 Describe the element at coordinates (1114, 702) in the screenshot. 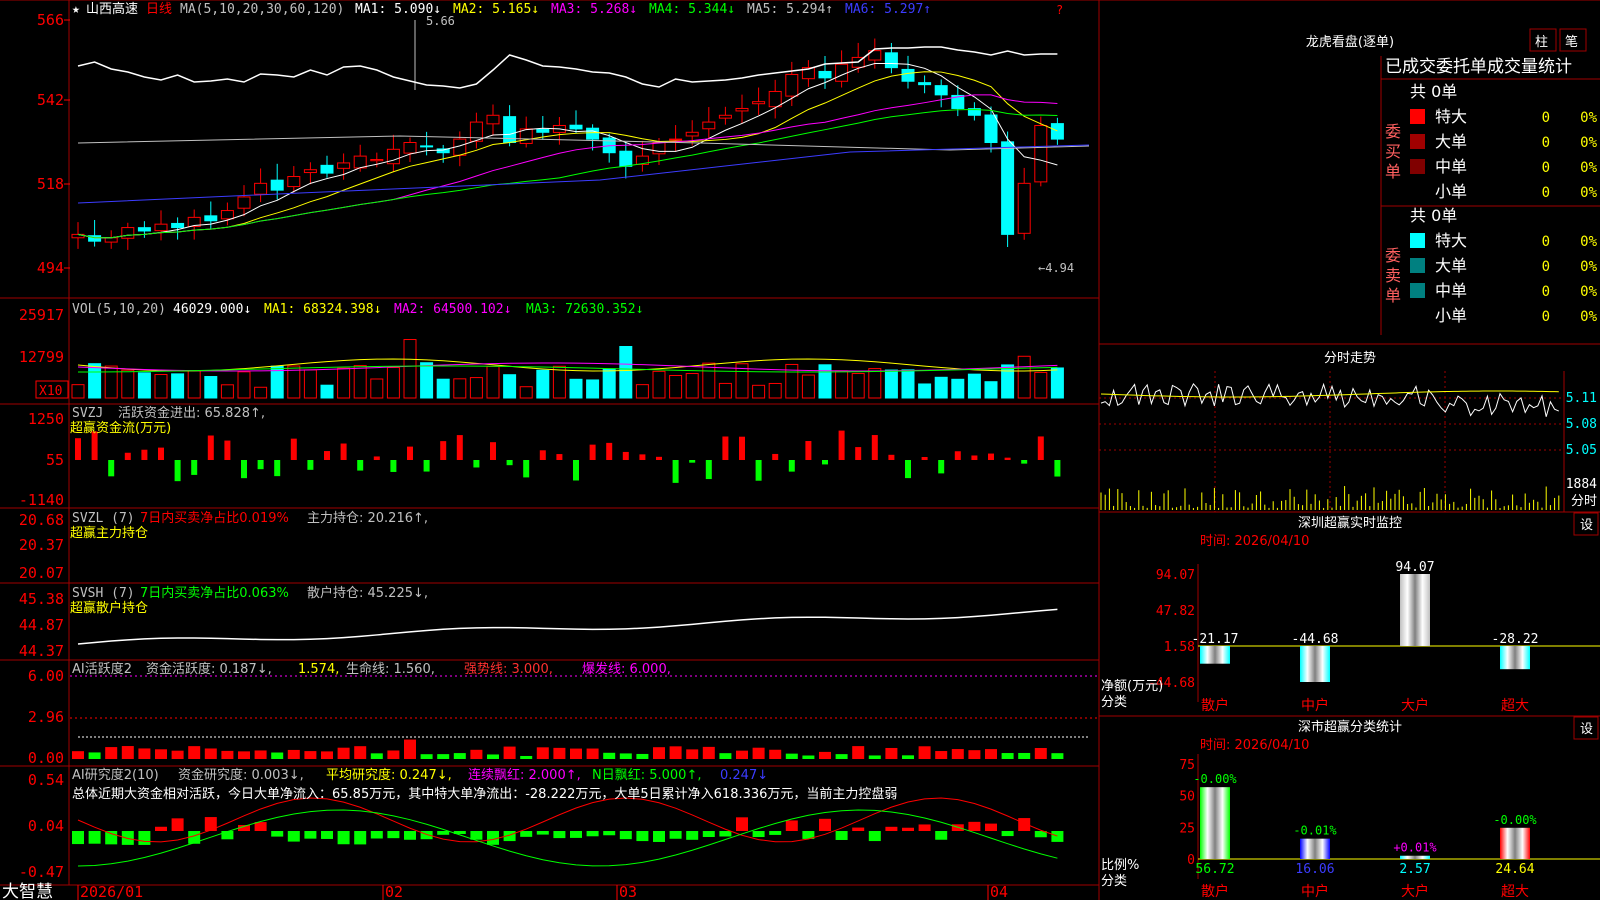

I see `bar-x-label: 分类` at that location.